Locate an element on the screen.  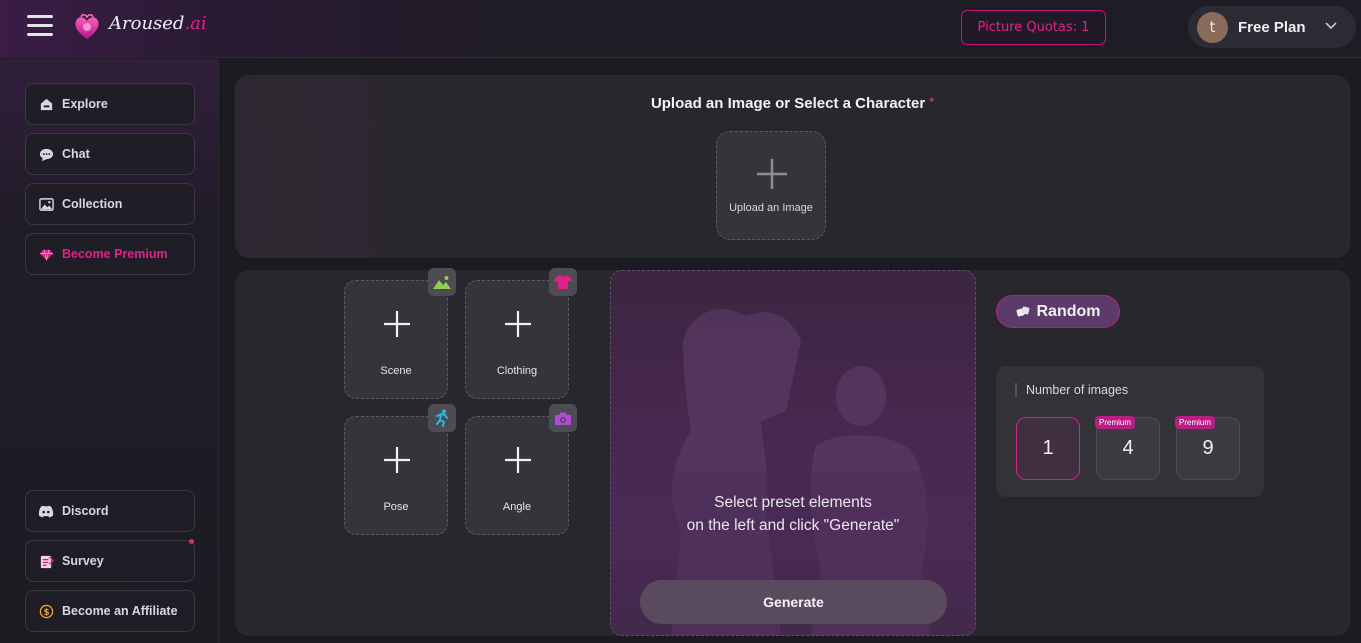
random-button: Random is located at coordinates (1058, 311).